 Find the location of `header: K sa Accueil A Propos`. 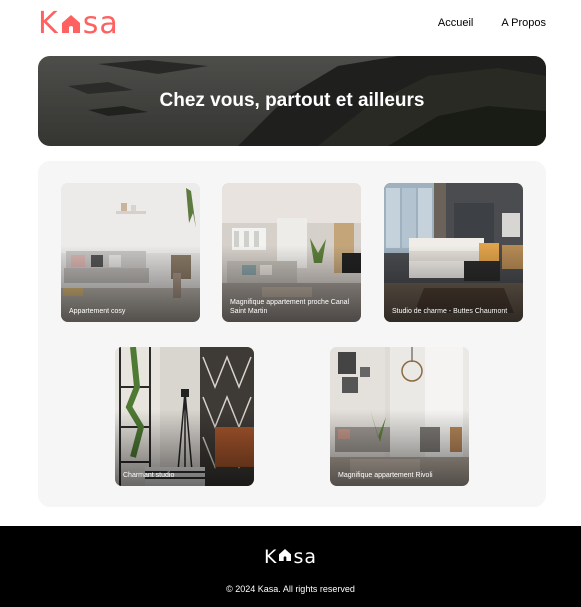

header: K sa Accueil A Propos is located at coordinates (290, 25).